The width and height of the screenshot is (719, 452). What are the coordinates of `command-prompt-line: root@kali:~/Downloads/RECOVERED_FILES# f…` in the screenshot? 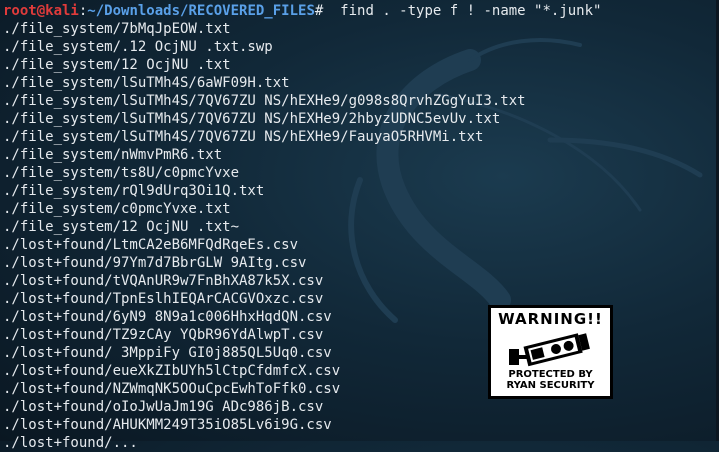 It's located at (361, 11).